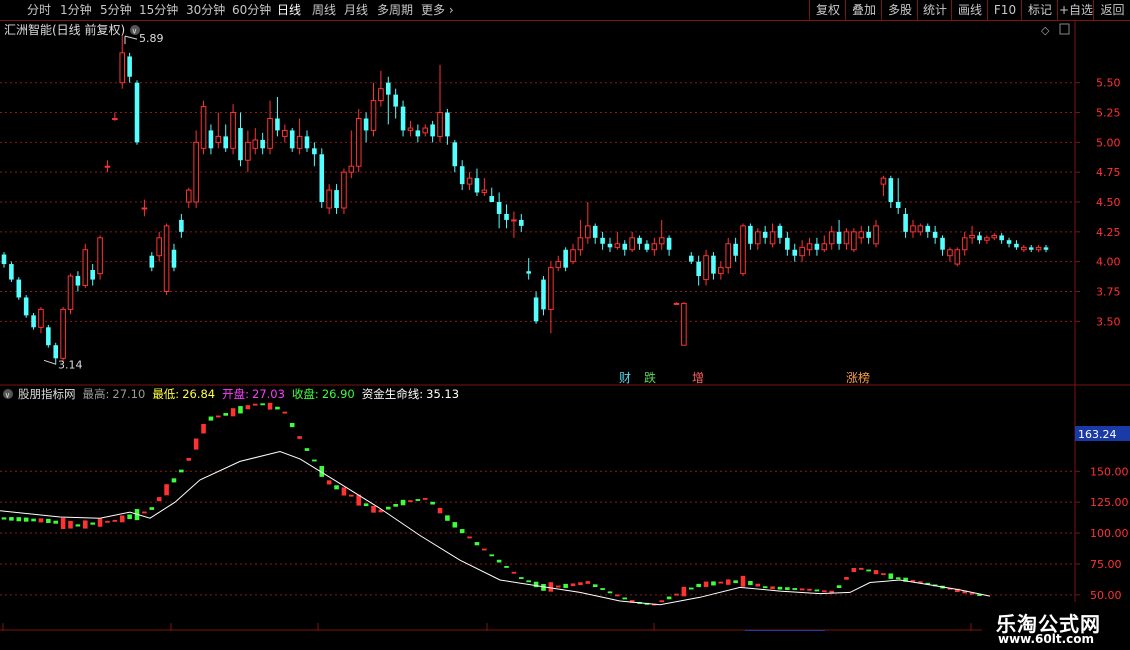 Image resolution: width=1130 pixels, height=650 pixels. I want to click on back-button: 返回, so click(1111, 10).